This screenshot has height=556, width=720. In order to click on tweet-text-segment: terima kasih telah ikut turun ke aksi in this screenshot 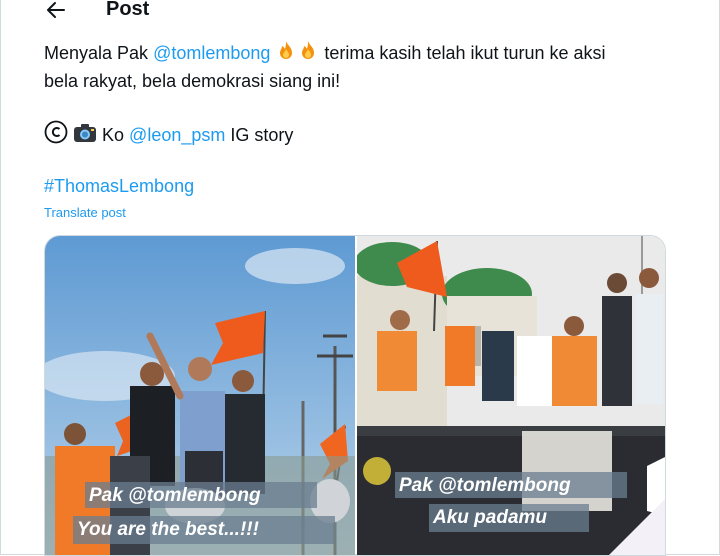, I will do `click(462, 53)`.